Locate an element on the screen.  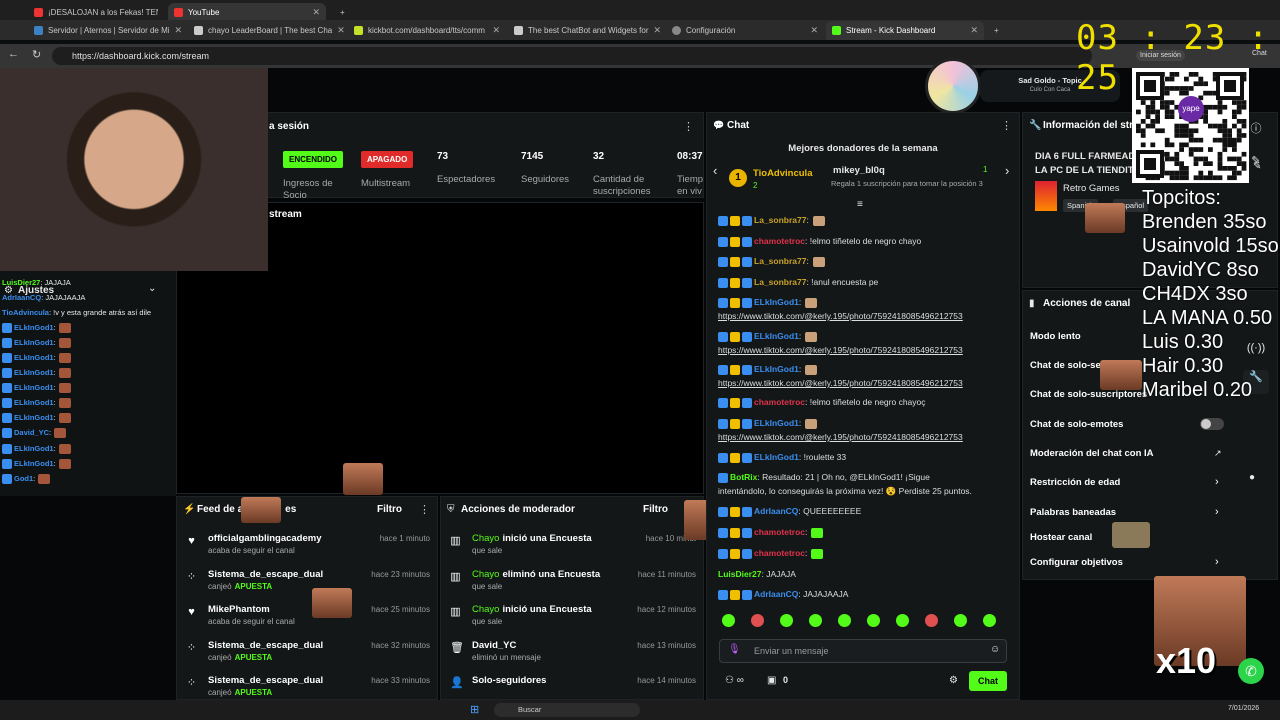
channel-action-item: Chat de solo-seg is located at coordinates (1068, 365).